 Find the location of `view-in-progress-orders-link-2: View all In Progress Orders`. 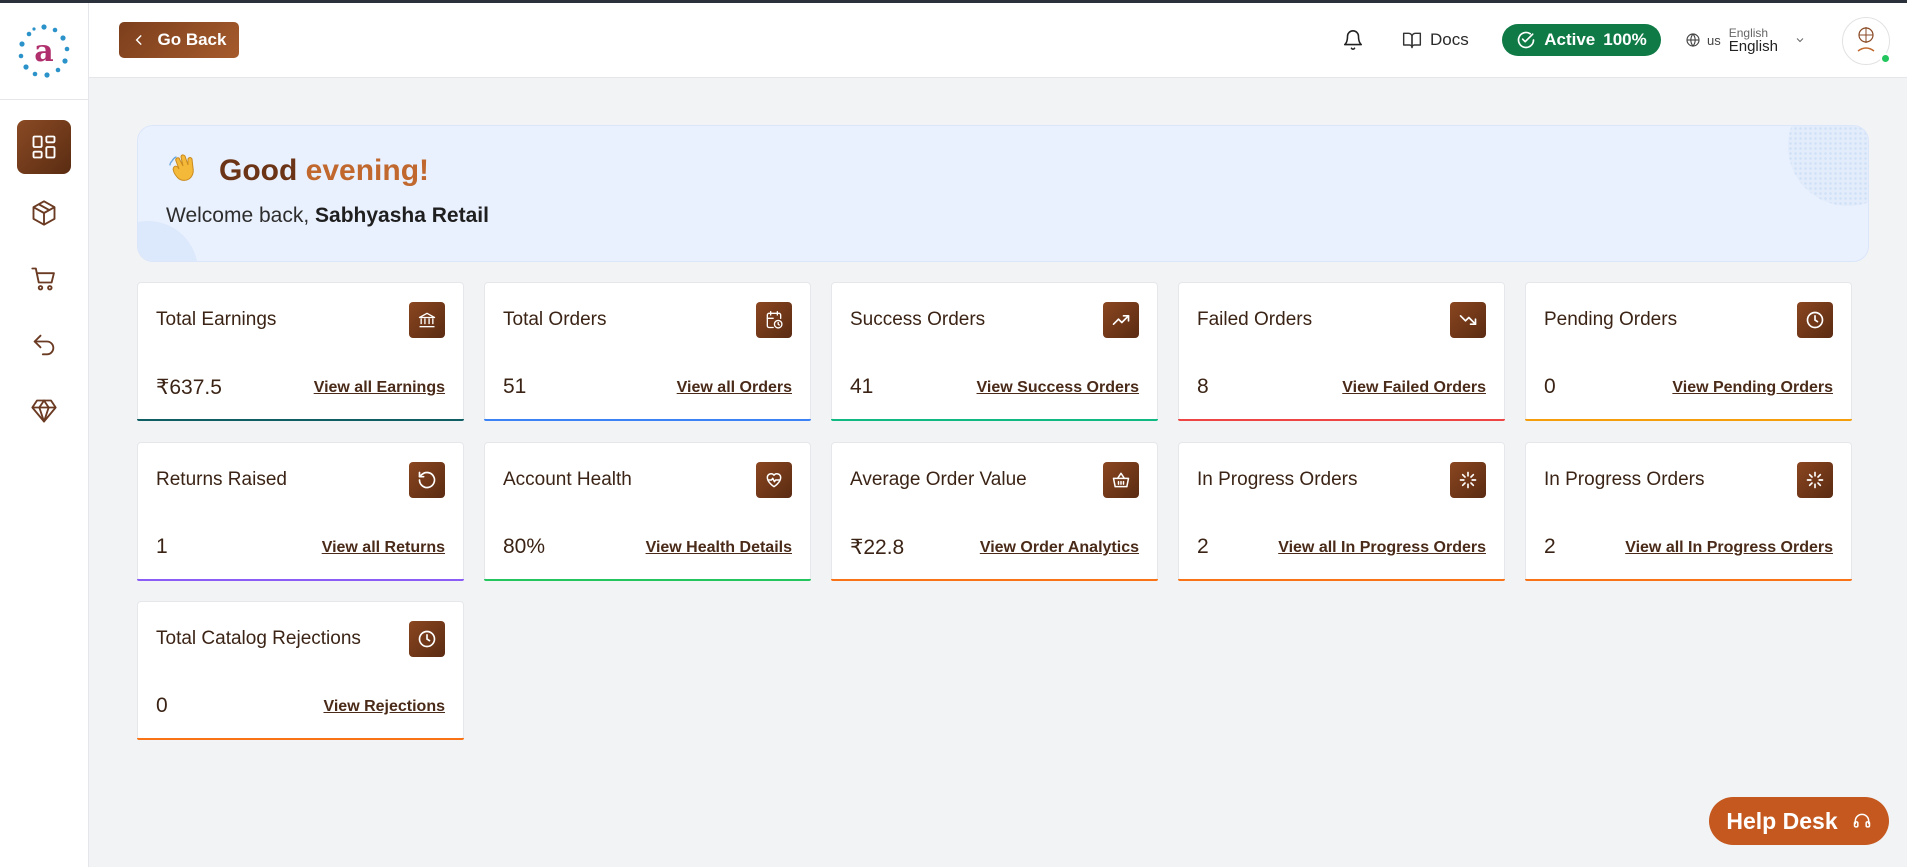

view-in-progress-orders-link-2: View all In Progress Orders is located at coordinates (1729, 548).